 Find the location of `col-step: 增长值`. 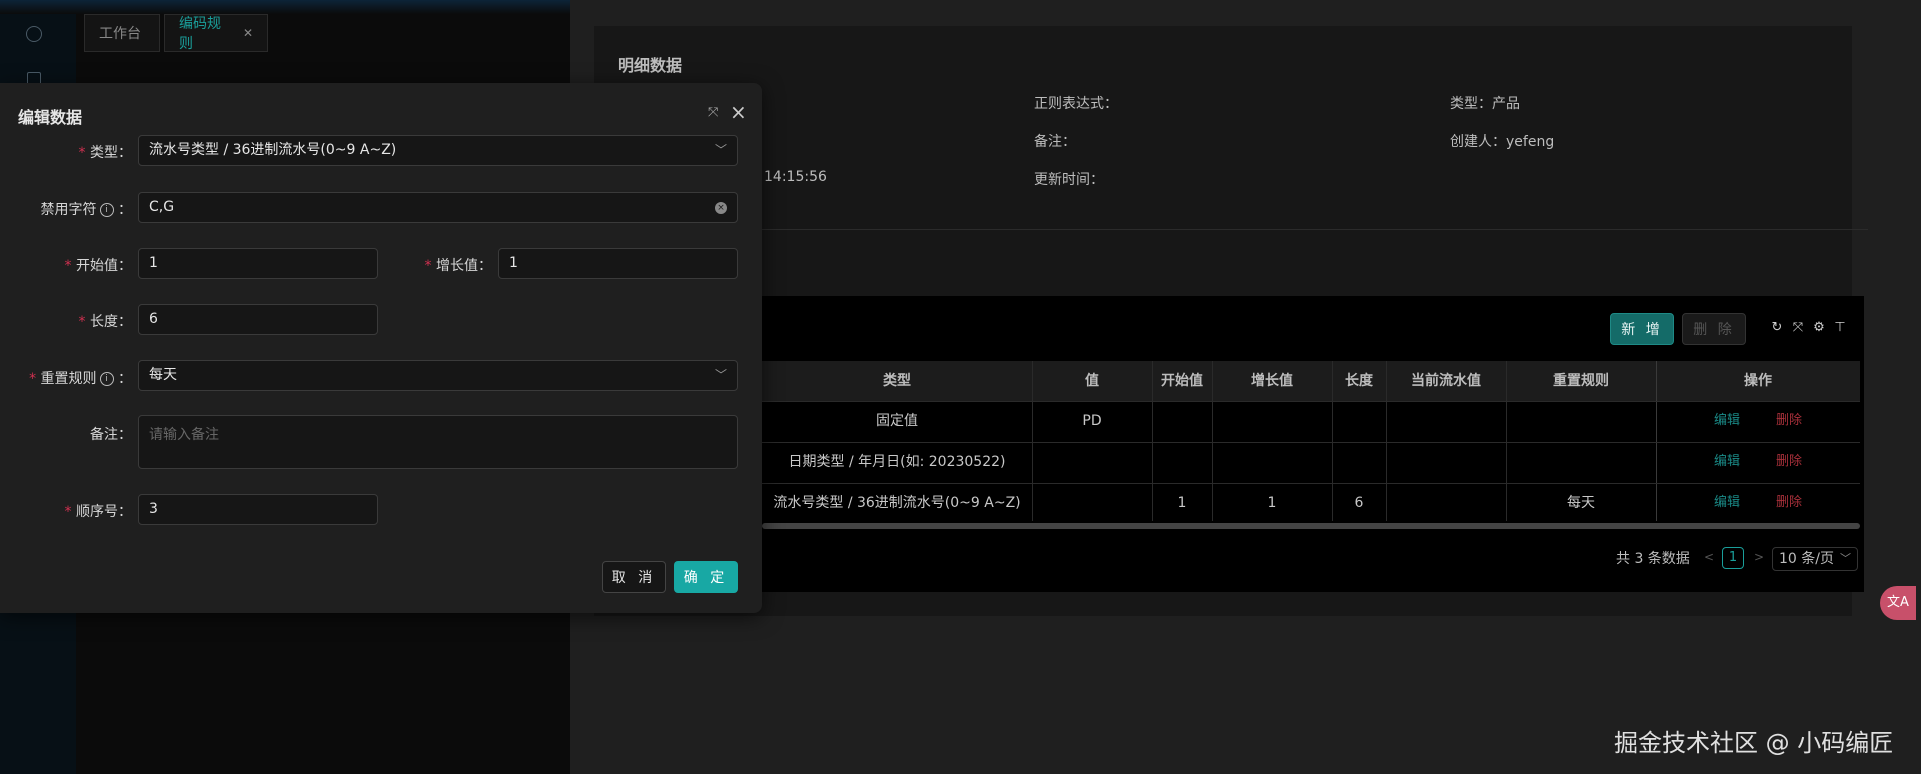

col-step: 增长值 is located at coordinates (1272, 381).